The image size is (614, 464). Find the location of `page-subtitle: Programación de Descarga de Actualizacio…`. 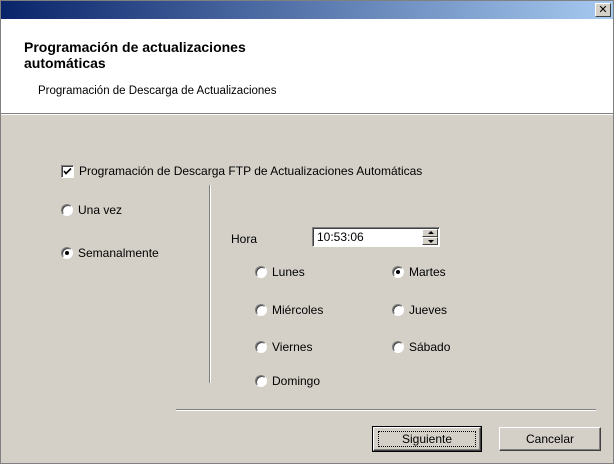

page-subtitle: Programación de Descarga de Actualizacio… is located at coordinates (157, 91).